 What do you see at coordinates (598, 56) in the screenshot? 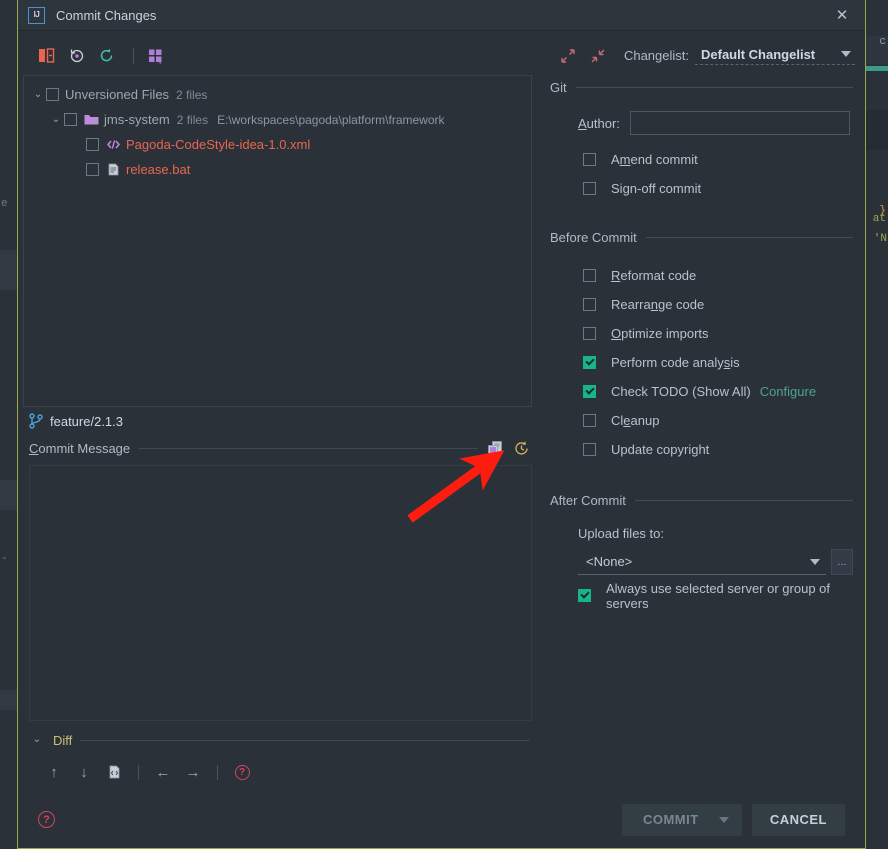
I see `collapse-all-icon` at bounding box center [598, 56].